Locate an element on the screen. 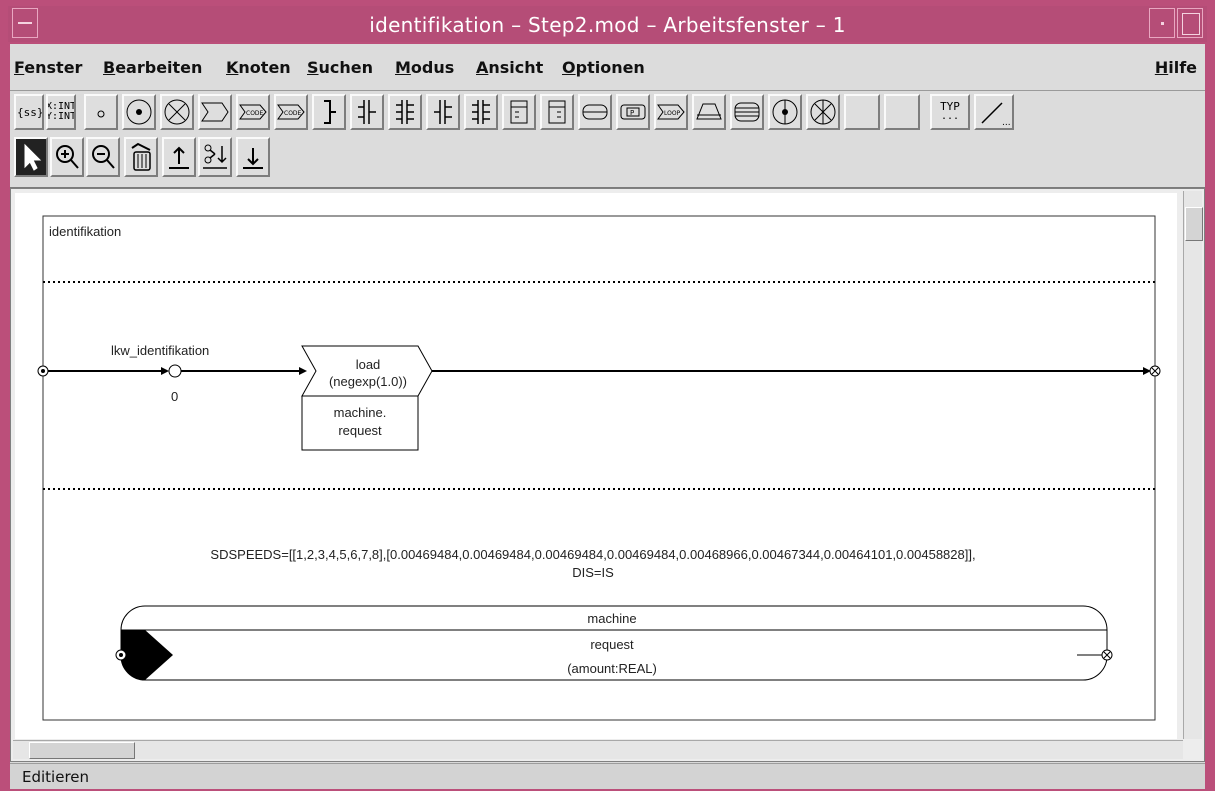 The width and height of the screenshot is (1215, 791). resource-function: request is located at coordinates (612, 644).